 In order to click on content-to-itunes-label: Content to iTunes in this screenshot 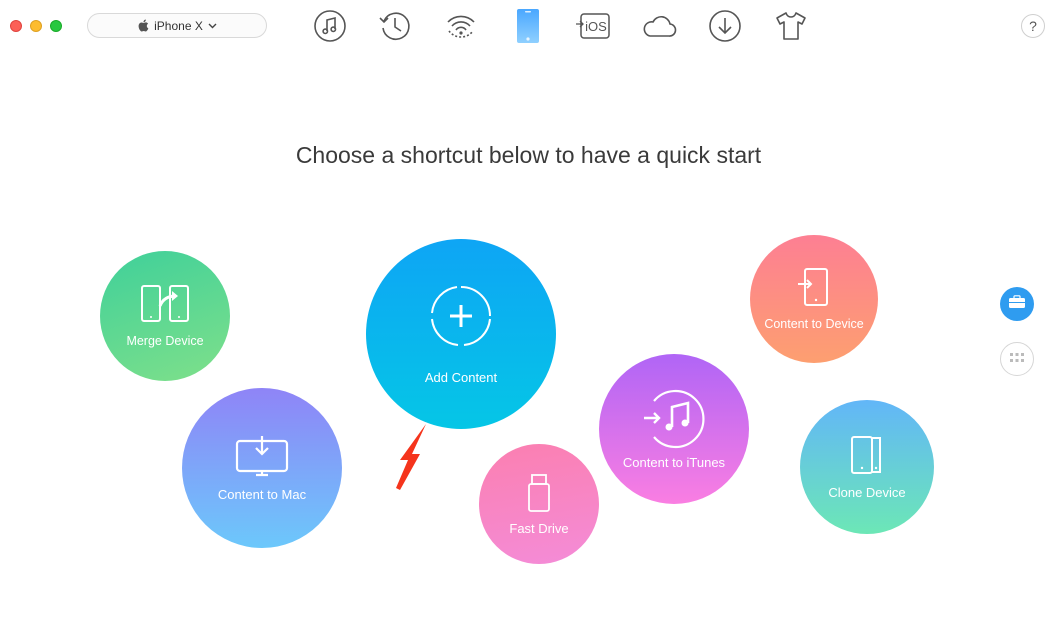, I will do `click(674, 462)`.